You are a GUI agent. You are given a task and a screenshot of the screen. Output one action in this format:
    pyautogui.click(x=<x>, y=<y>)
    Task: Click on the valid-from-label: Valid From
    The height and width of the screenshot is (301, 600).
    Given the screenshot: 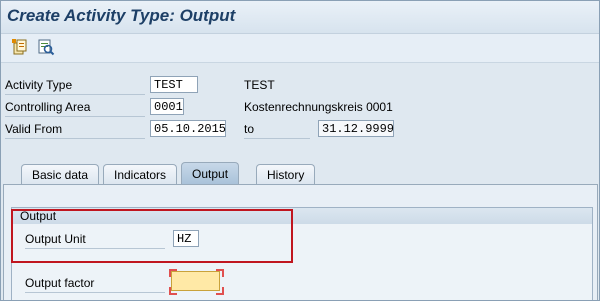 What is the action you would take?
    pyautogui.click(x=75, y=129)
    